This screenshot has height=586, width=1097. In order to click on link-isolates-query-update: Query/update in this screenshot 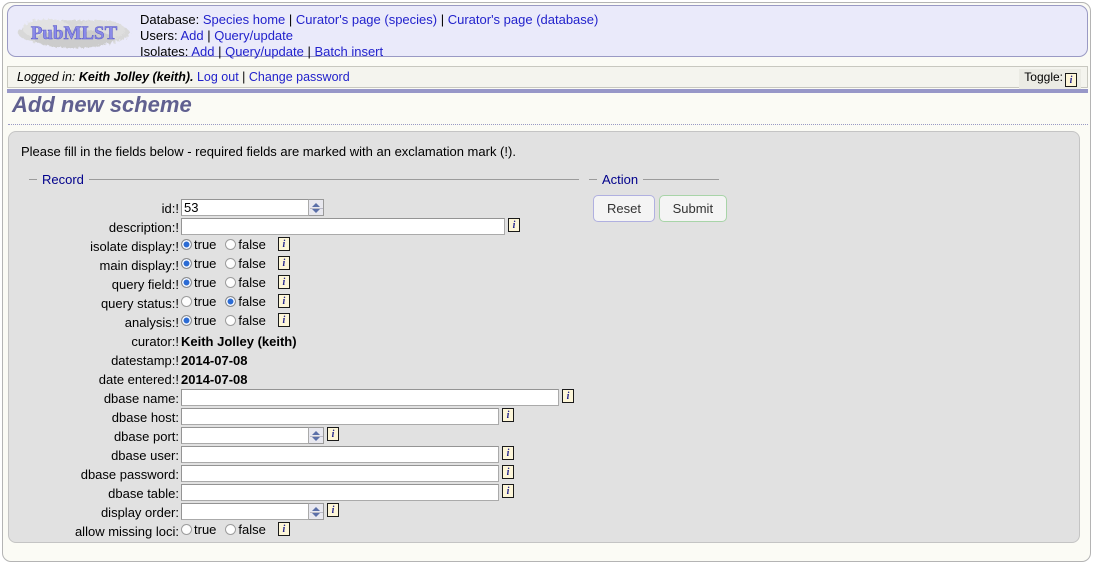, I will do `click(264, 51)`.